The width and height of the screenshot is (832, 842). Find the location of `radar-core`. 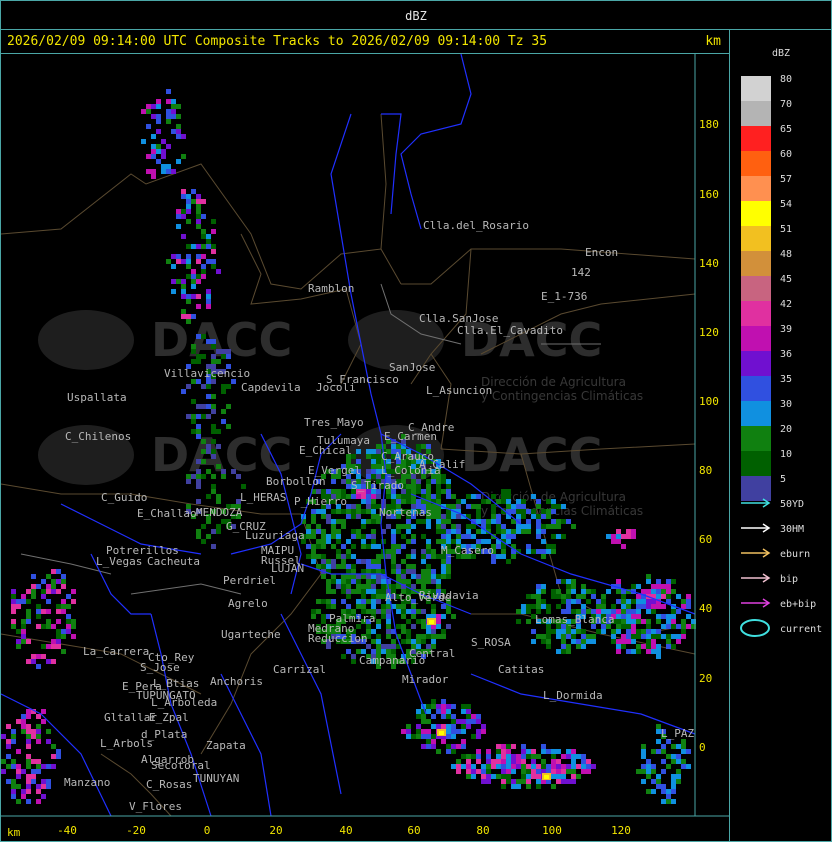

radar-core is located at coordinates (441, 733).